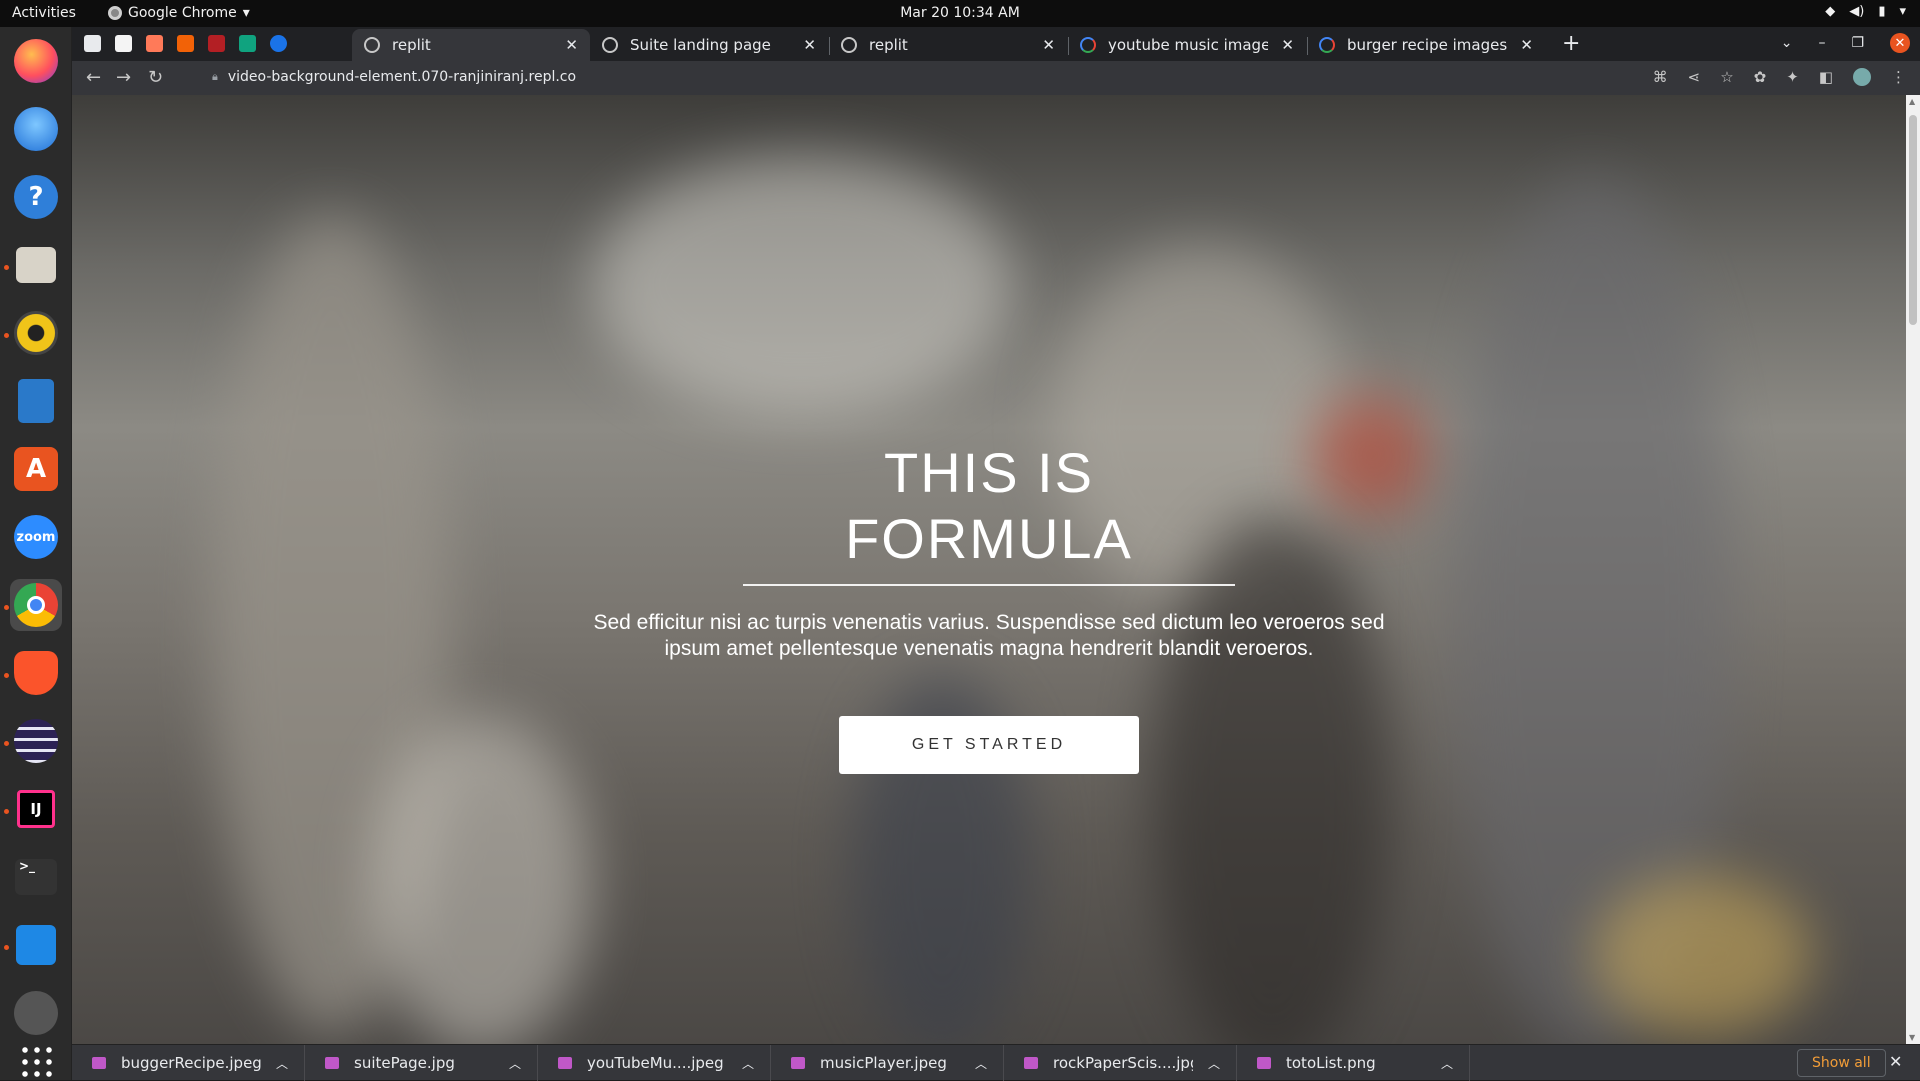 The height and width of the screenshot is (1081, 1920). I want to click on side-panel-icon: ◧, so click(1826, 77).